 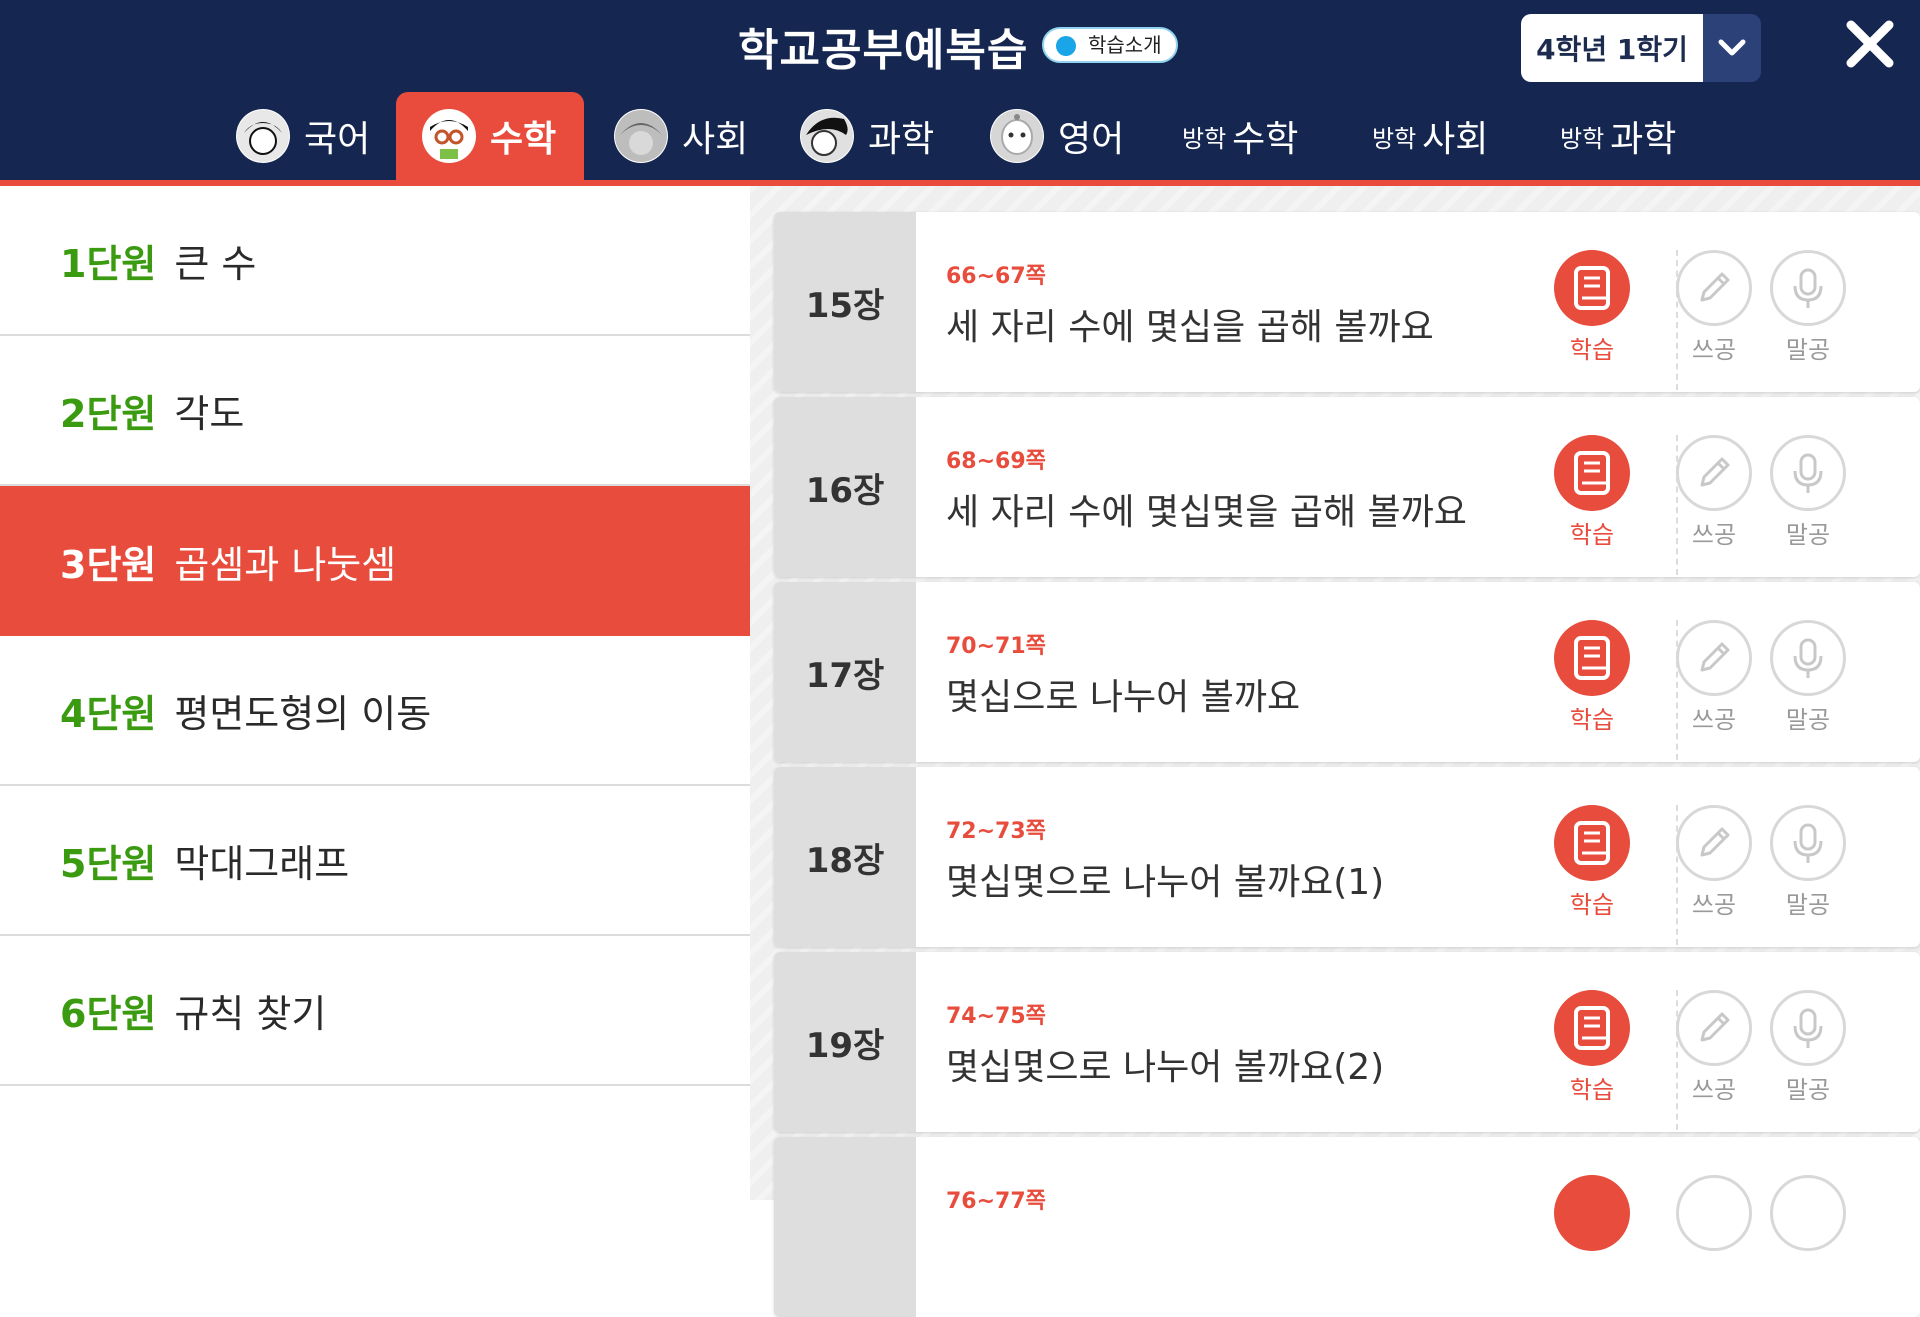 I want to click on unit-item-active: 3단원 곱셈과 나눗셈, so click(x=380, y=561).